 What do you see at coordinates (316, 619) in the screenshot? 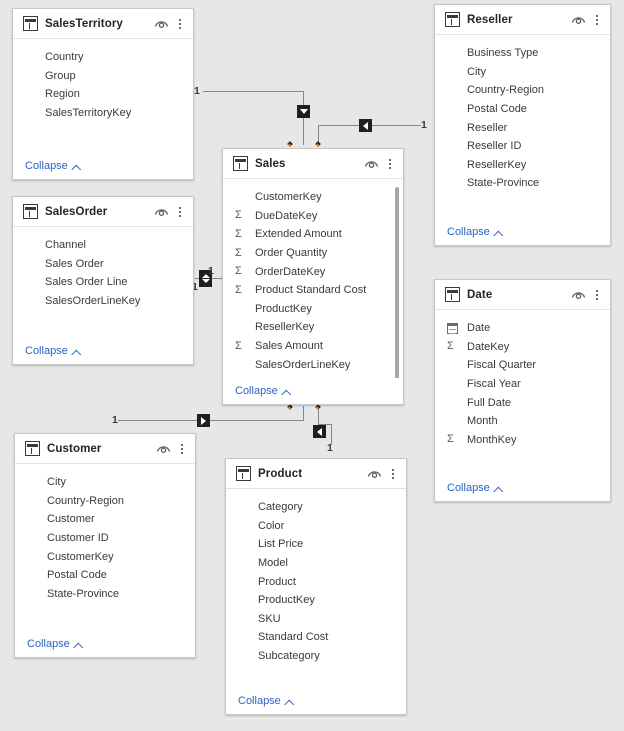
I see `field-row: SKU` at bounding box center [316, 619].